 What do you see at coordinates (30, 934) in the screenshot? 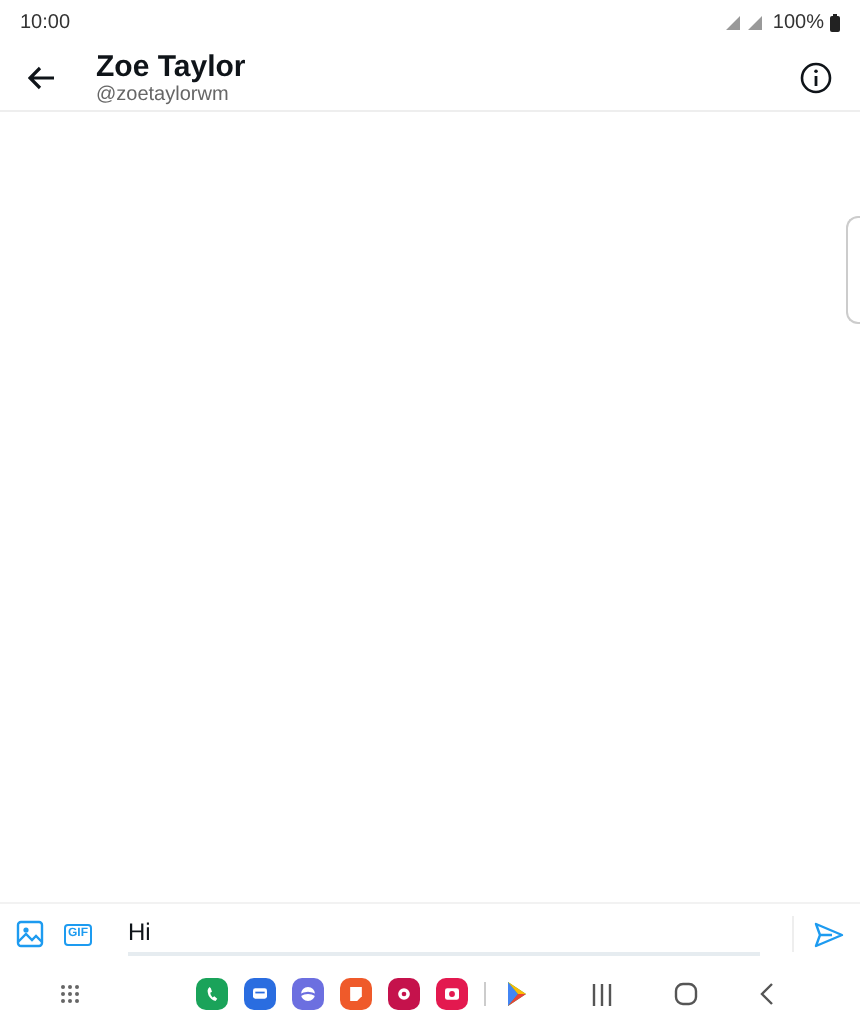
I see `image-icon` at bounding box center [30, 934].